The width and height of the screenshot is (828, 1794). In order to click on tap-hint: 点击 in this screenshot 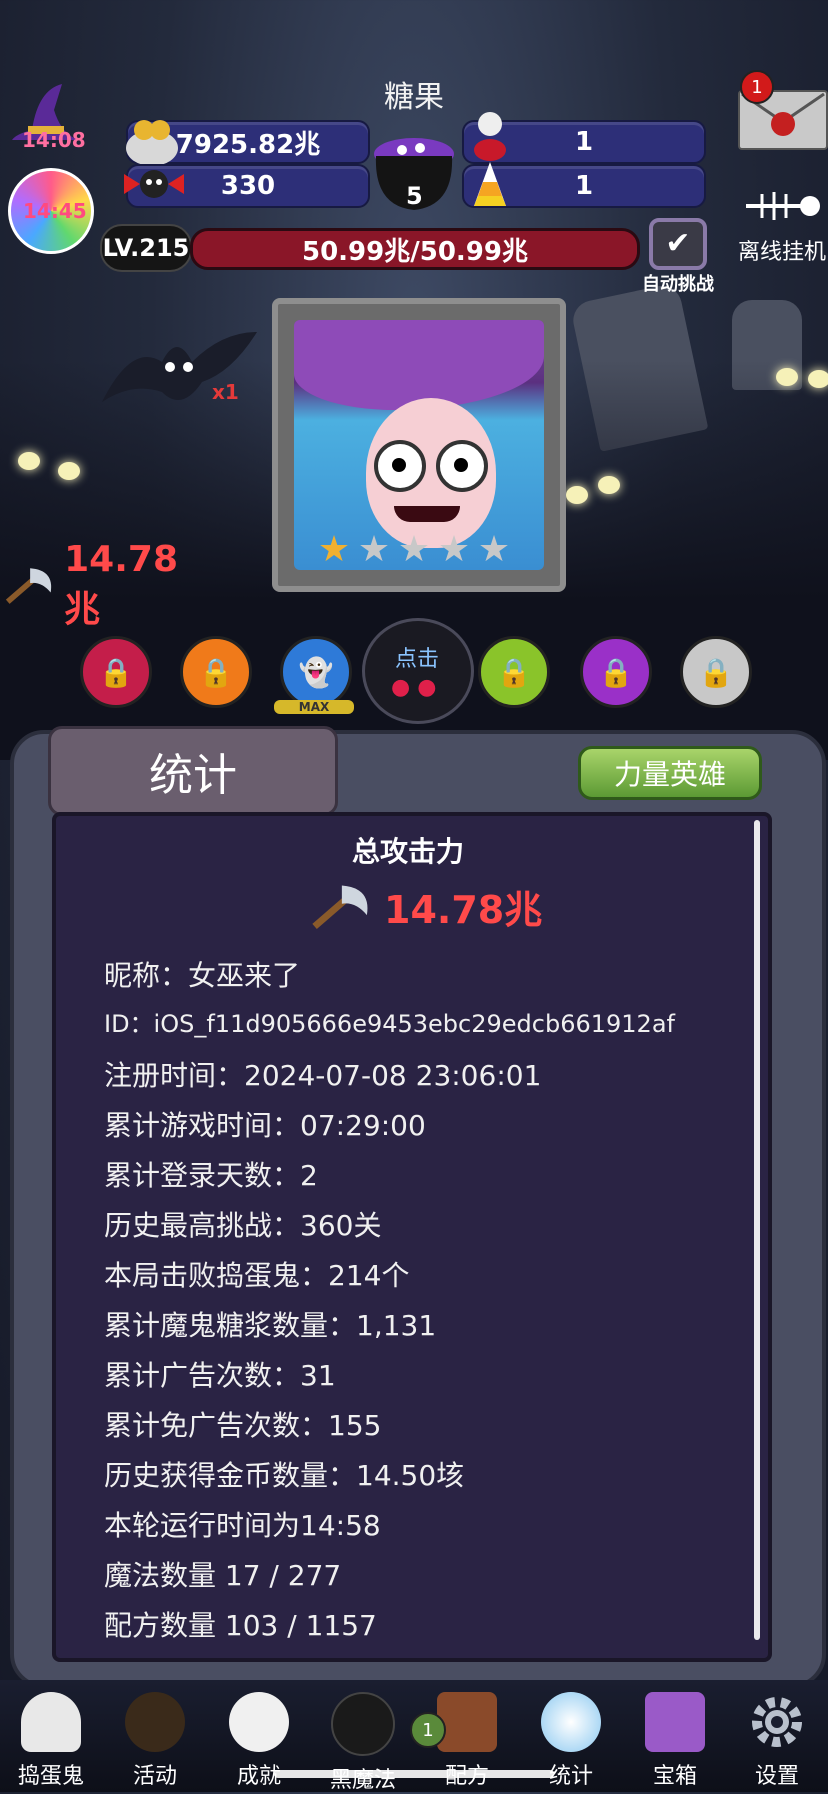, I will do `click(417, 659)`.